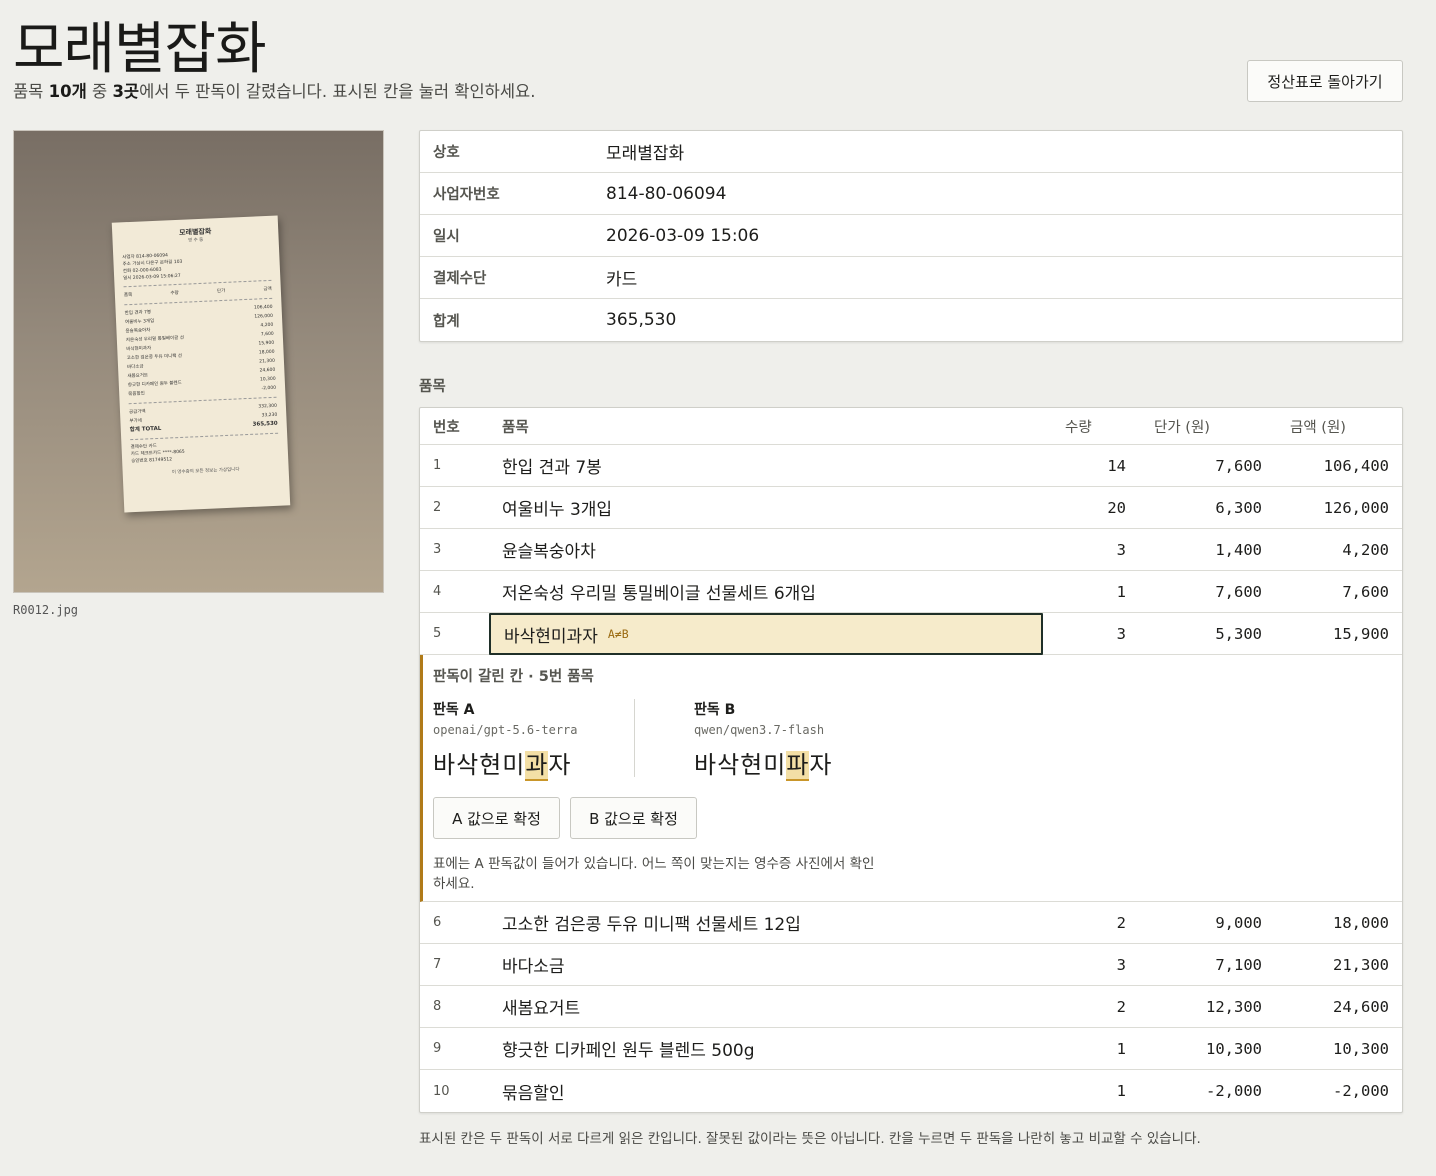 The height and width of the screenshot is (1176, 1436). Describe the element at coordinates (126, 91) in the screenshot. I see `flagged-count: 3곳` at that location.